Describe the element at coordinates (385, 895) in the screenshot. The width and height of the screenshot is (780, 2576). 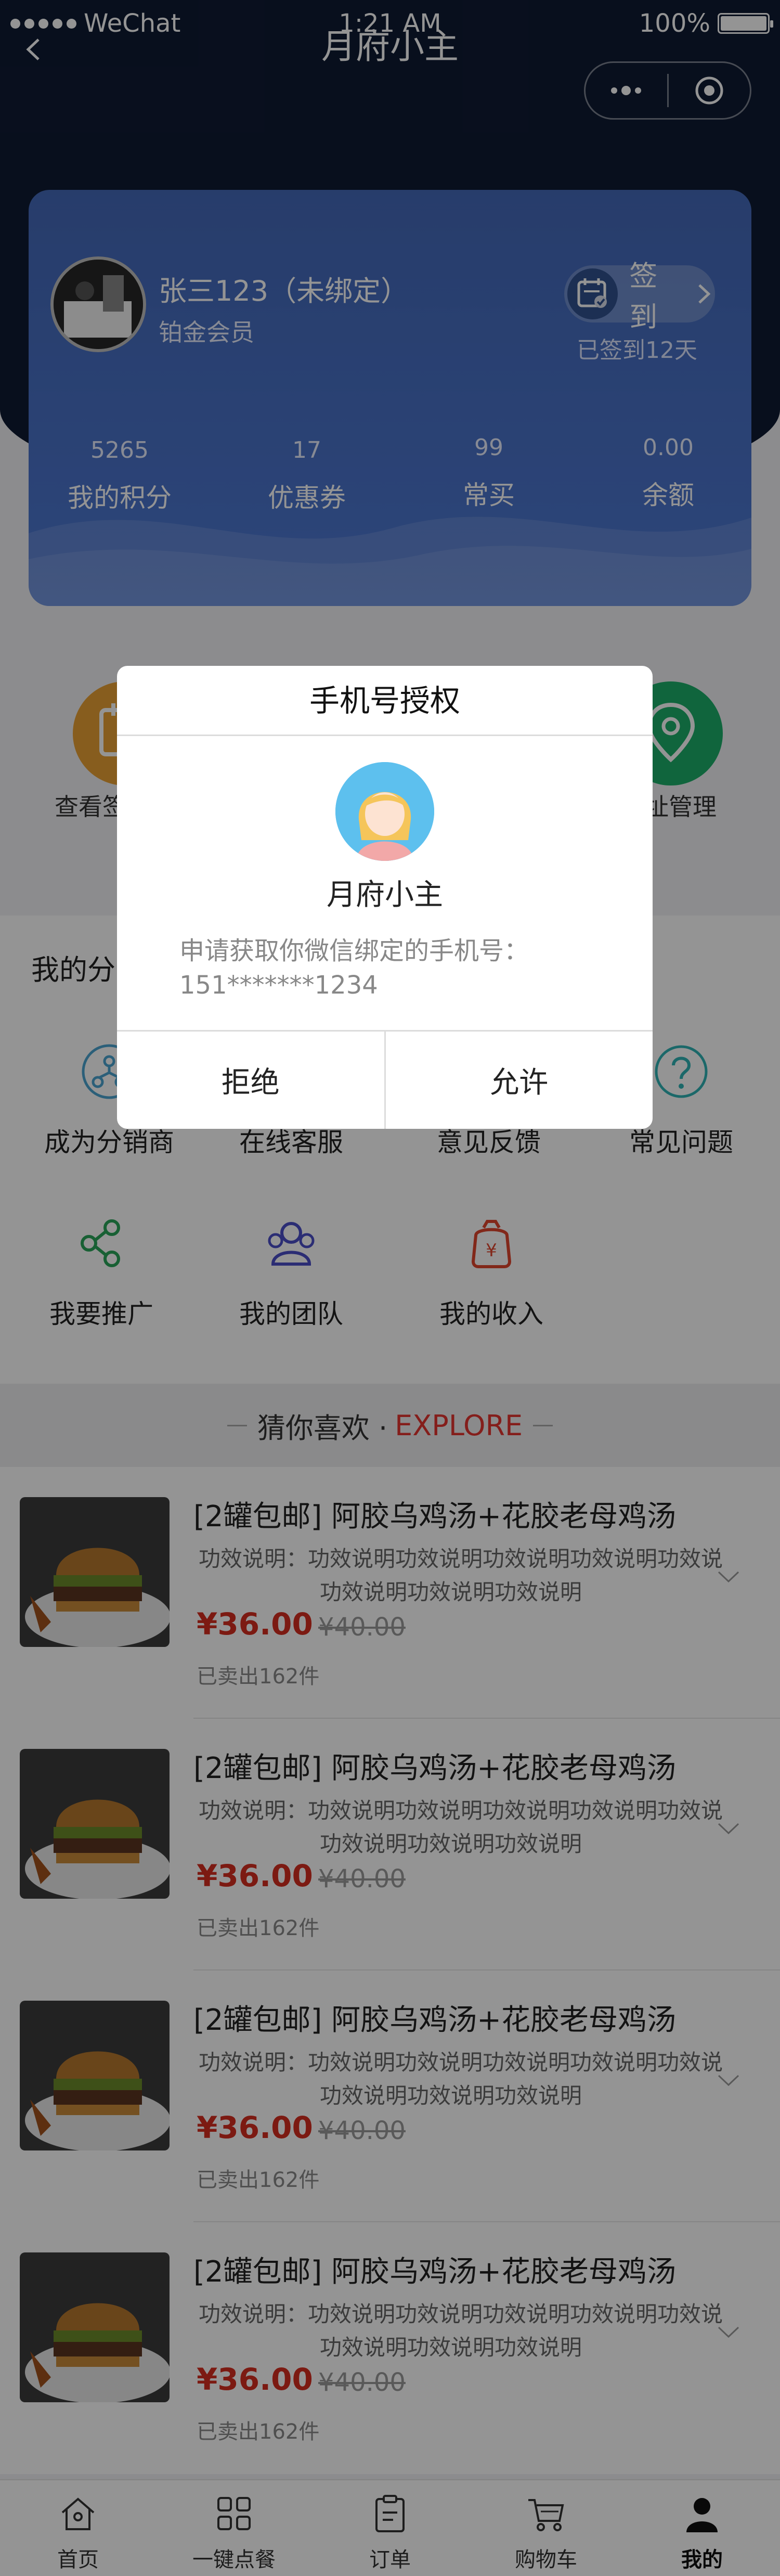
I see `app-name: 月府小主` at that location.